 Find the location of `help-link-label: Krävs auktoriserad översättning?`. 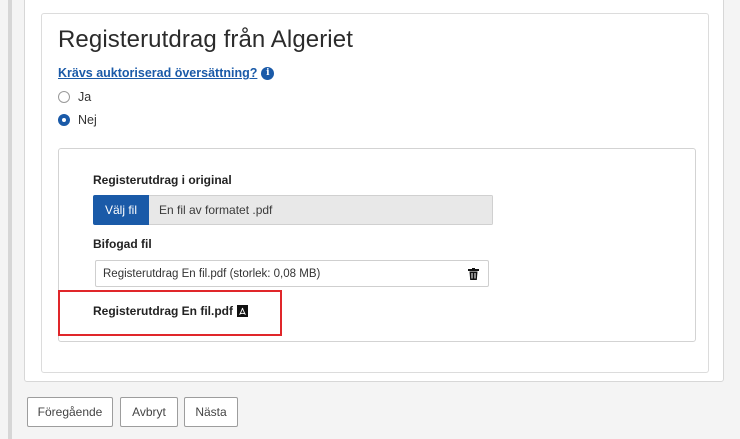

help-link-label: Krävs auktoriserad översättning? is located at coordinates (157, 73).